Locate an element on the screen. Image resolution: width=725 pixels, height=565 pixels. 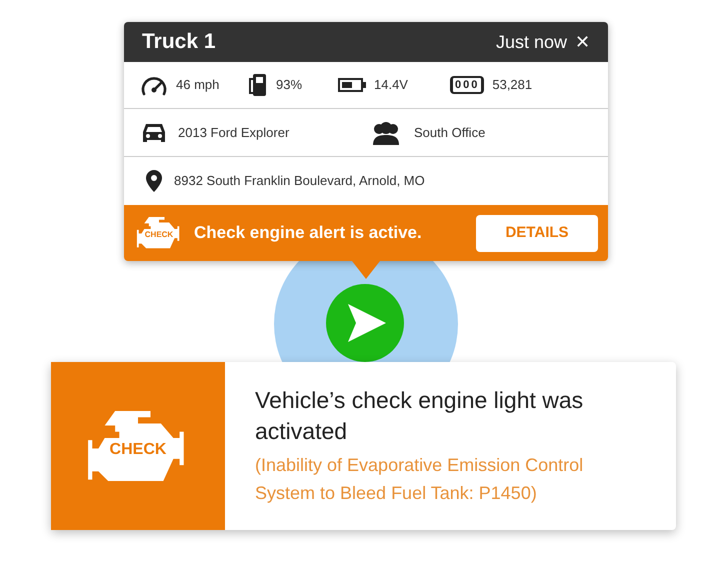
notification-title: Vehicle’s check engine light was activated is located at coordinates (419, 416).